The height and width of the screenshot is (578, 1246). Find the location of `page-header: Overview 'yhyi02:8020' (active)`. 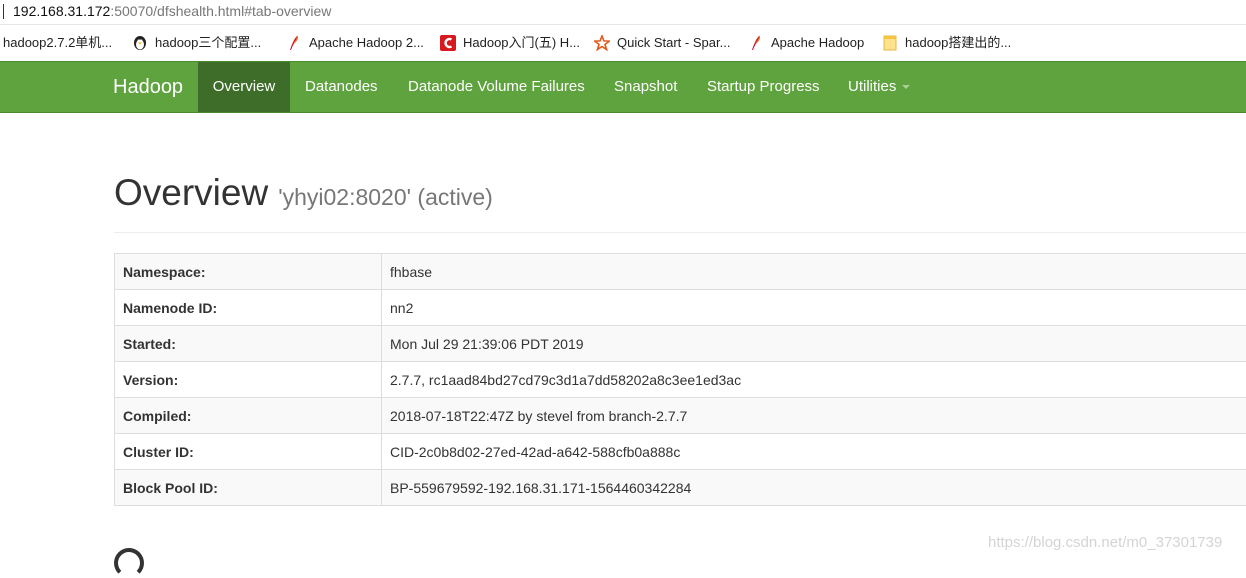

page-header: Overview 'yhyi02:8020' (active) is located at coordinates (680, 201).